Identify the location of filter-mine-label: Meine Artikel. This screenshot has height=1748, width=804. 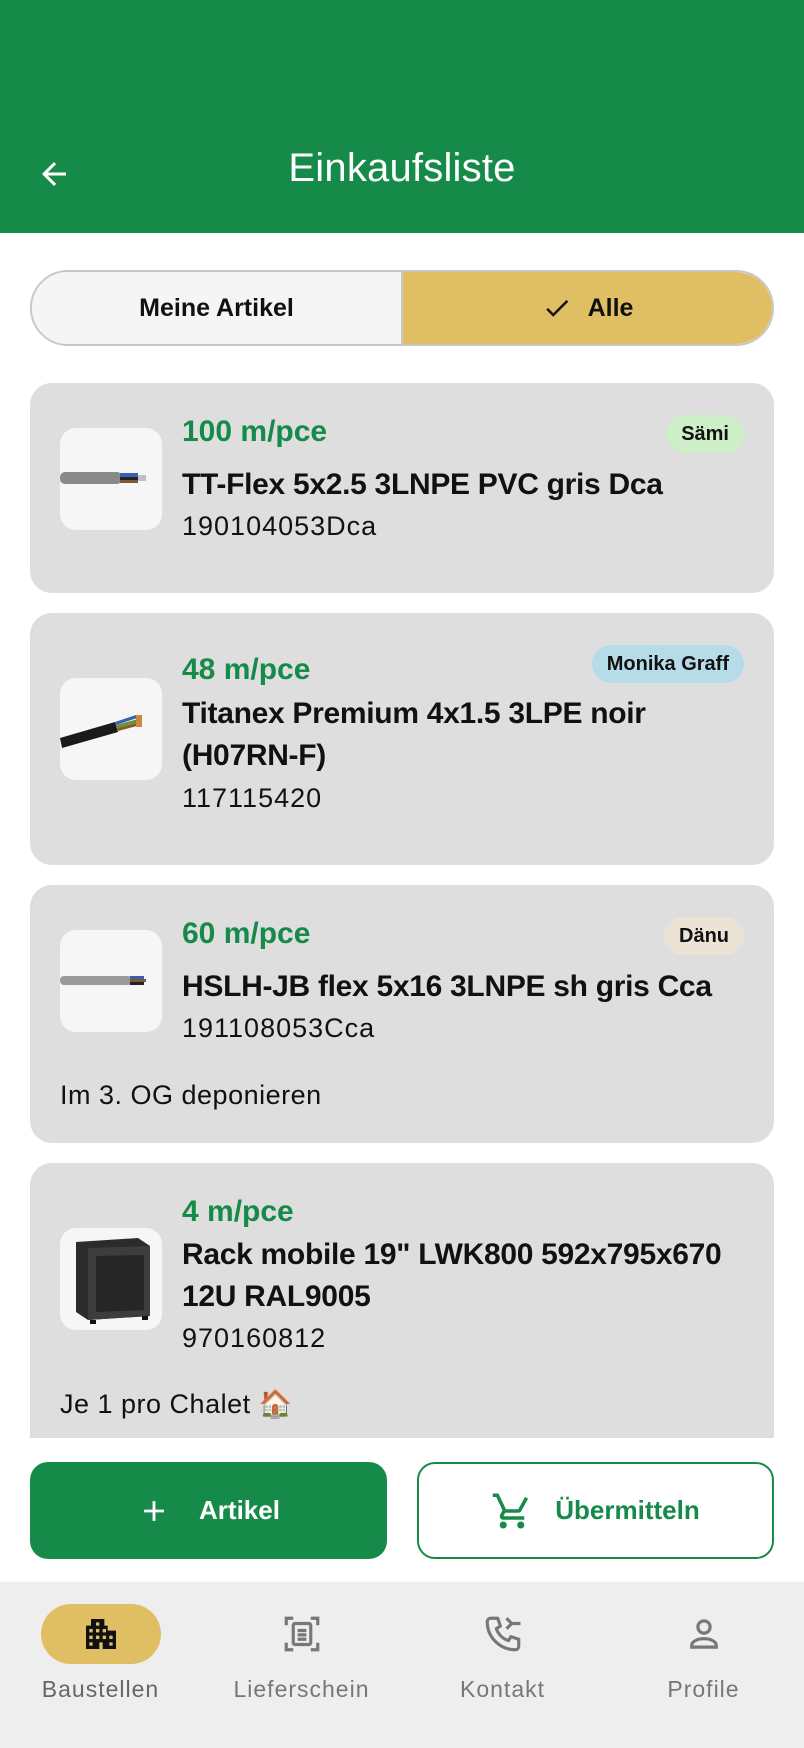
(216, 307).